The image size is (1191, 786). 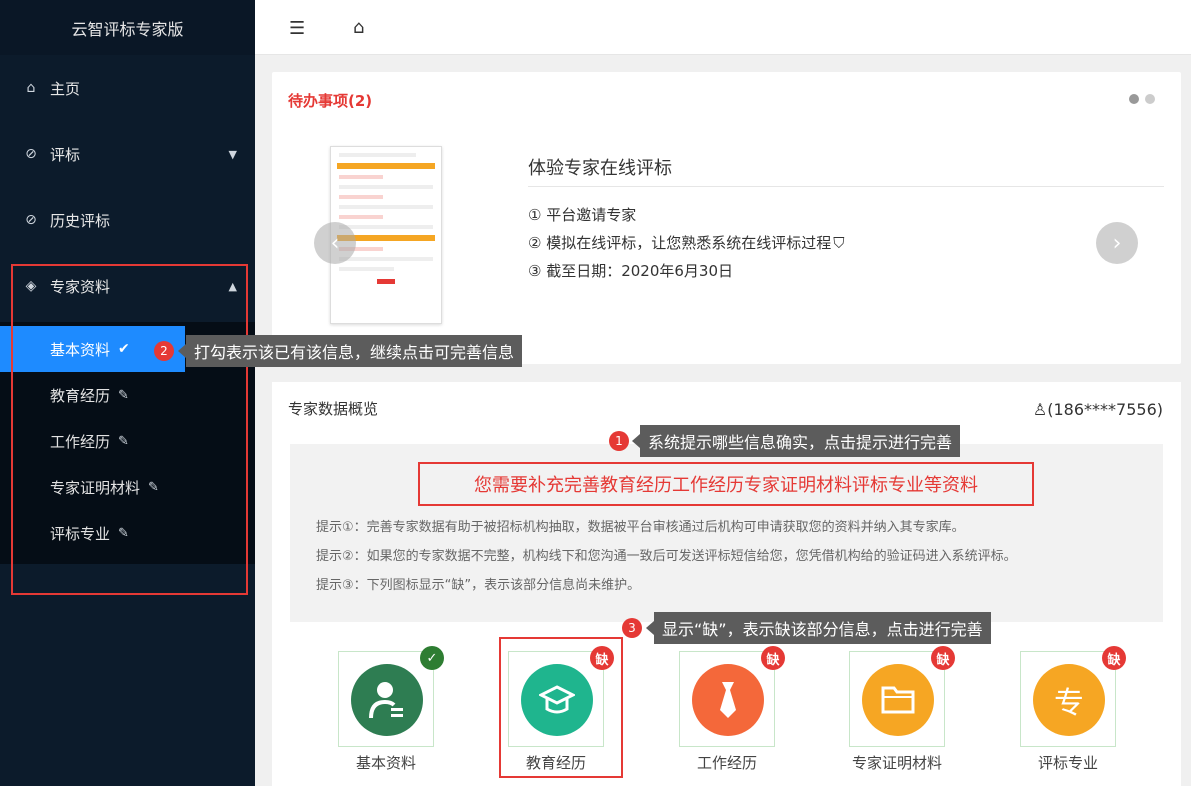 What do you see at coordinates (1117, 243) in the screenshot?
I see `carousel-next-button: ›` at bounding box center [1117, 243].